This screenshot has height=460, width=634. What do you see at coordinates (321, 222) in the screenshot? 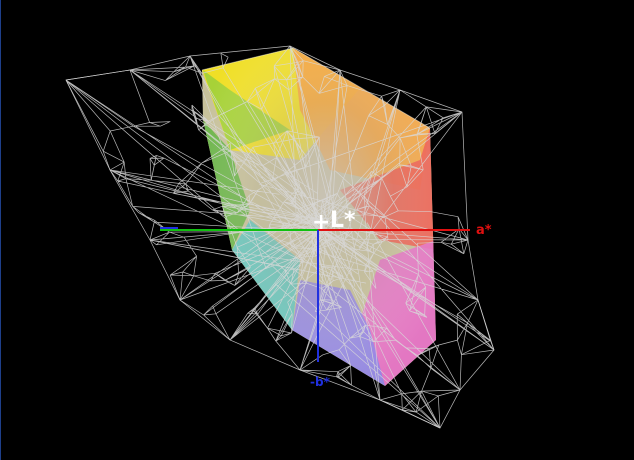
I see `plus-sign: +` at bounding box center [321, 222].